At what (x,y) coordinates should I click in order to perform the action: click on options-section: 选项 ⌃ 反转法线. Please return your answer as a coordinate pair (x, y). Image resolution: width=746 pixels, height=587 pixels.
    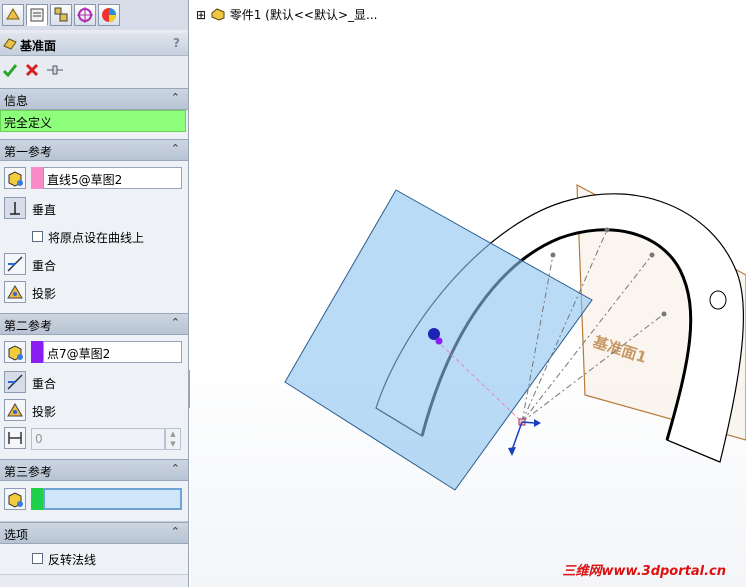
    Looking at the image, I should click on (94, 548).